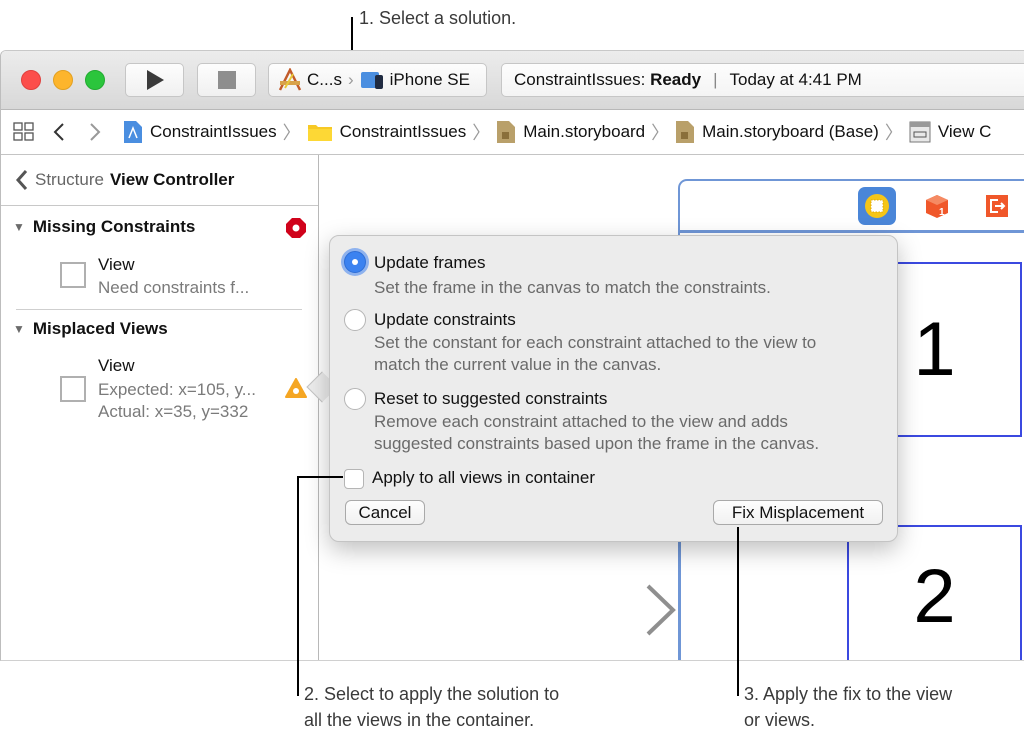  Describe the element at coordinates (159, 309) in the screenshot. I see `section-divider` at that location.